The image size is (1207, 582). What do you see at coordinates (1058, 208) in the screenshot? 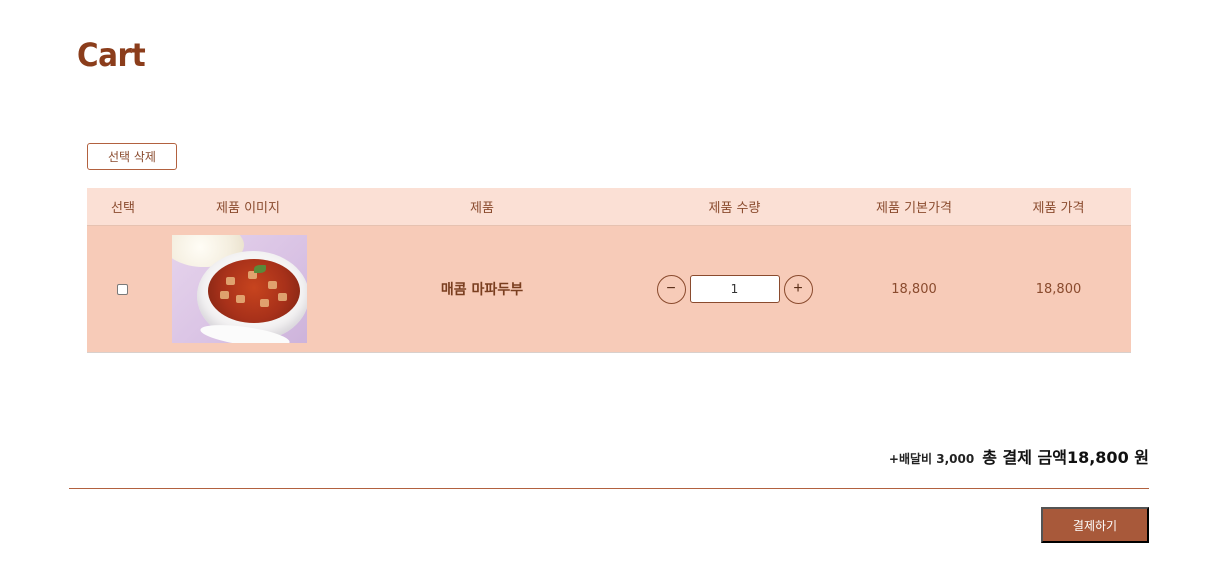
I see `header-price: 제품 가격` at bounding box center [1058, 208].